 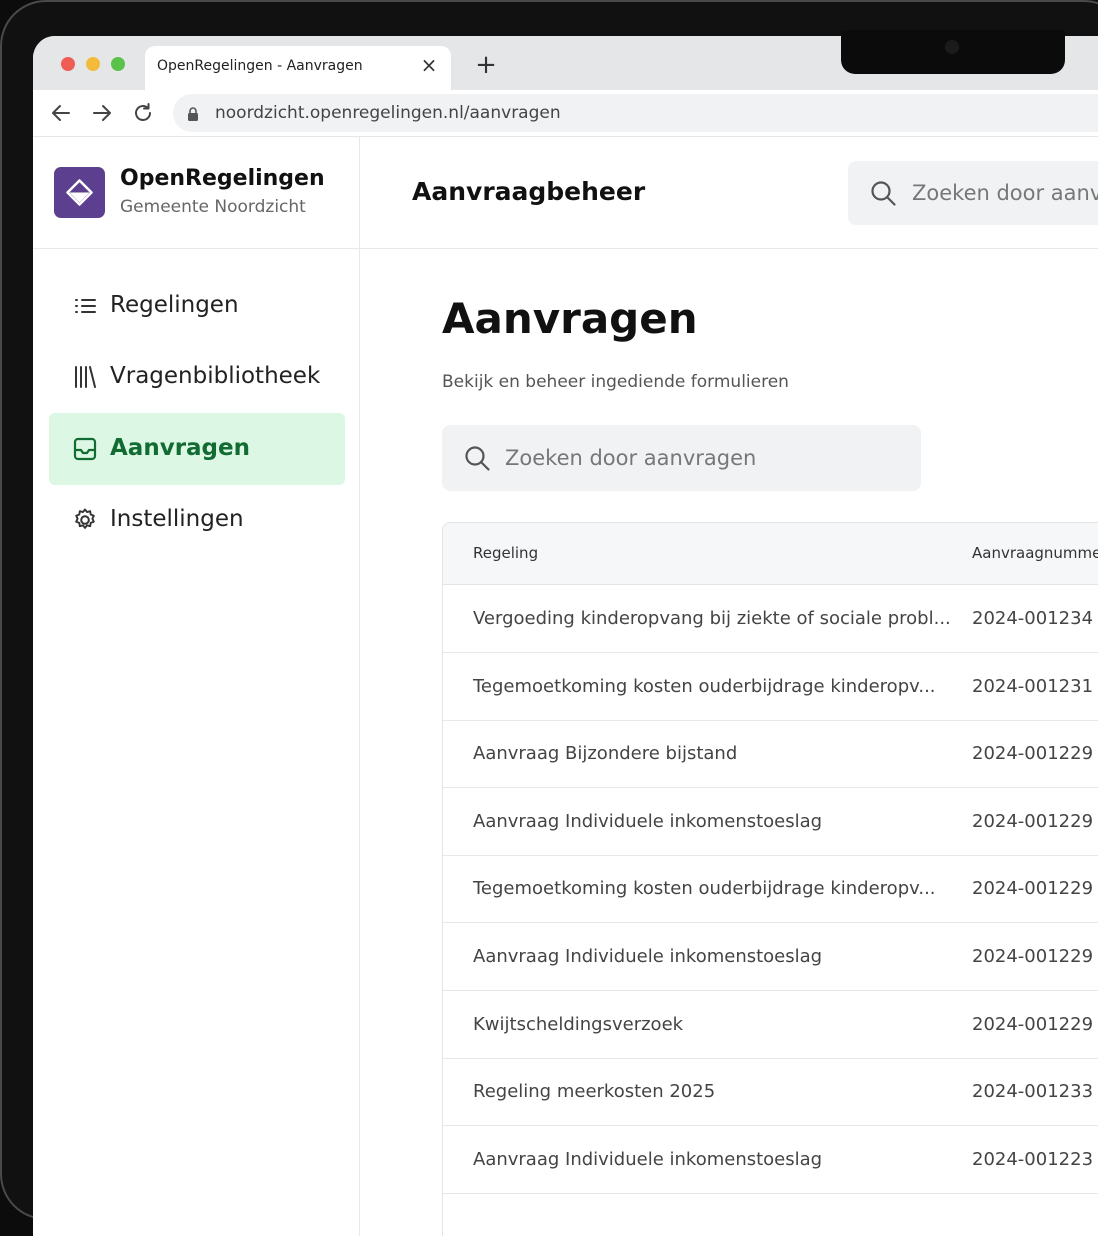 I want to click on brand-subtitle: Gemeente Noordzicht, so click(x=213, y=207).